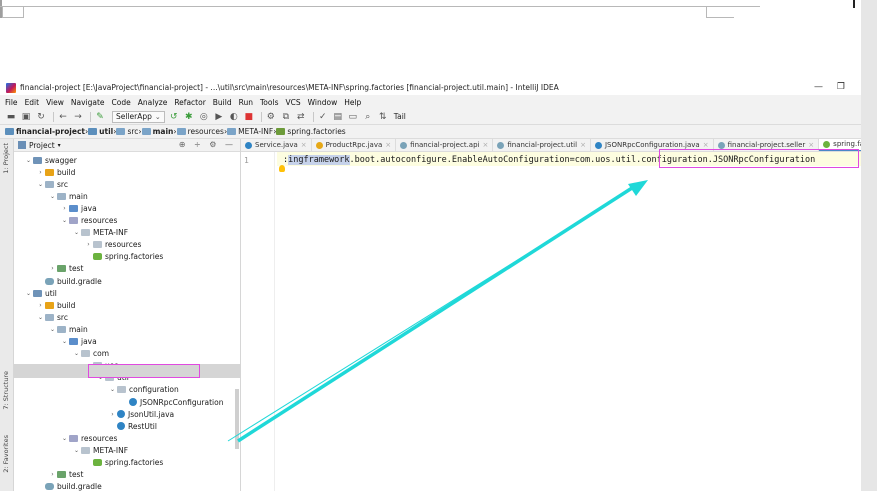  I want to click on structure-tool-tab: 7: Structure, so click(6, 390).